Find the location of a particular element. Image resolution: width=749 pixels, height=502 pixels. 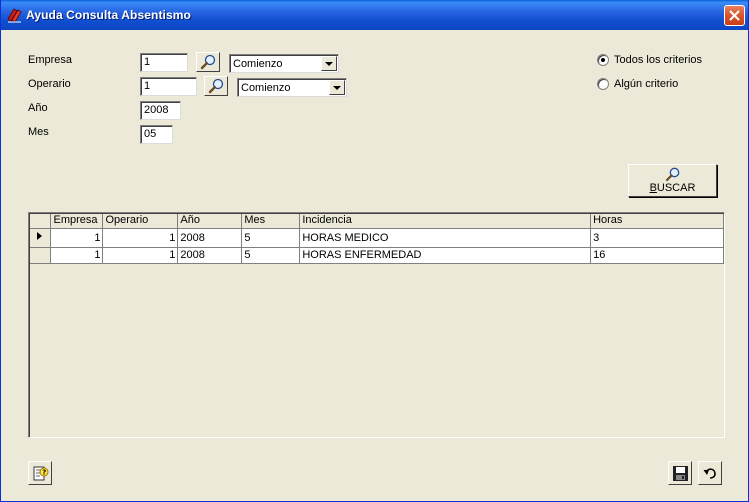

help-button: ? is located at coordinates (40, 473).